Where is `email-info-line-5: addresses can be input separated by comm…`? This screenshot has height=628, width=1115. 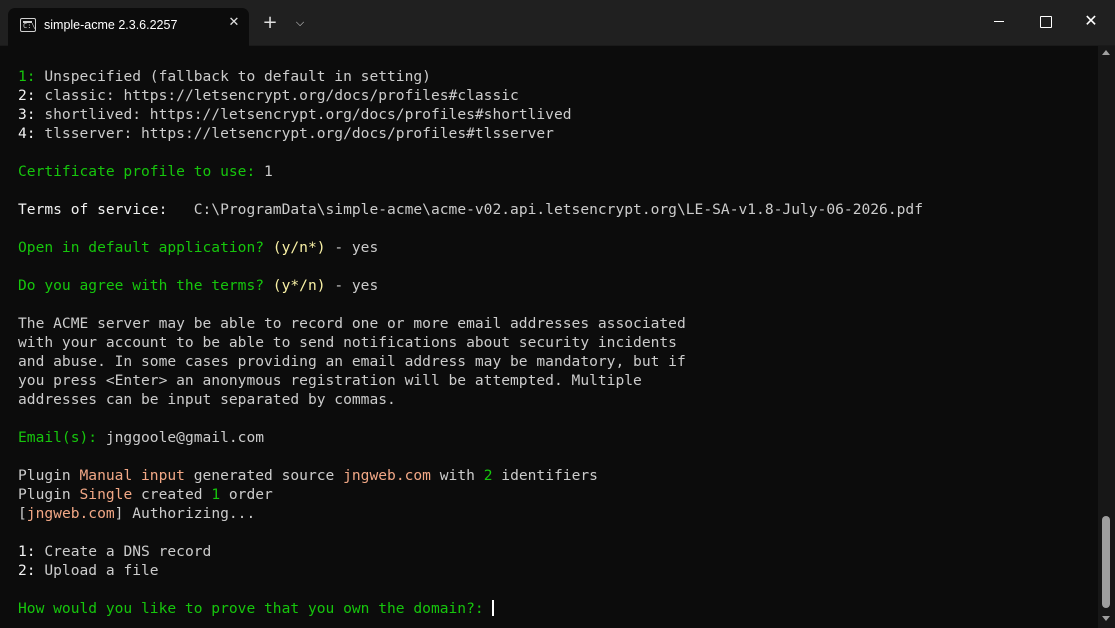 email-info-line-5: addresses can be input separated by comm… is located at coordinates (207, 399).